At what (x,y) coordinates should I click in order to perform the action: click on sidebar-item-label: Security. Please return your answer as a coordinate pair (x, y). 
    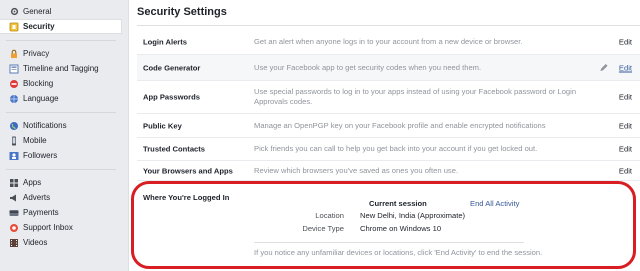
    Looking at the image, I should click on (39, 26).